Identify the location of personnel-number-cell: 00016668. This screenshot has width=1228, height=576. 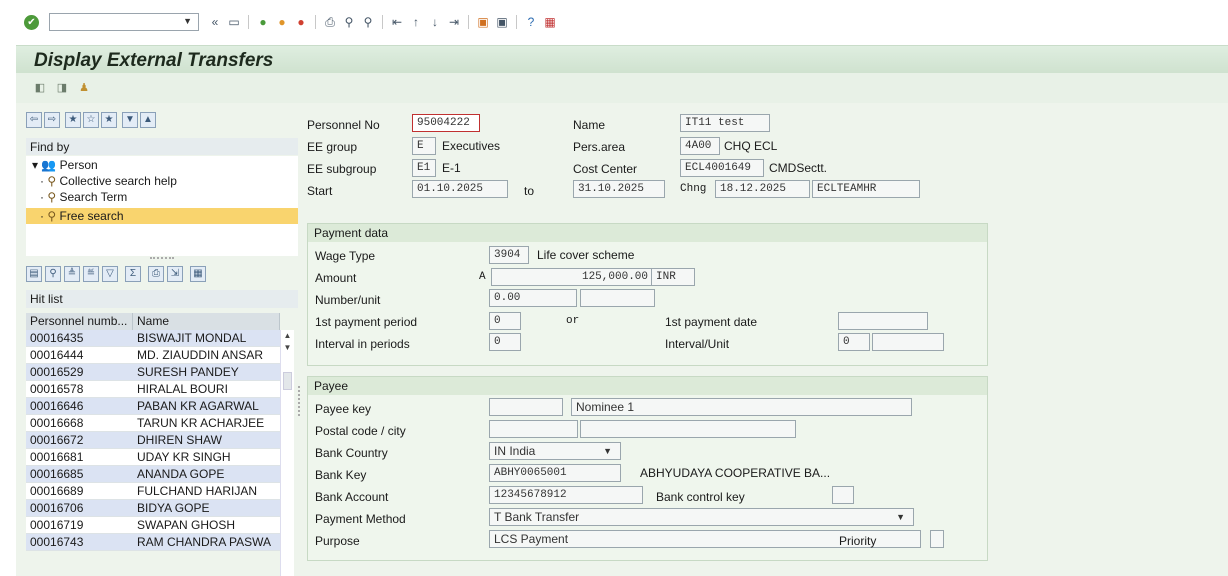
(57, 423).